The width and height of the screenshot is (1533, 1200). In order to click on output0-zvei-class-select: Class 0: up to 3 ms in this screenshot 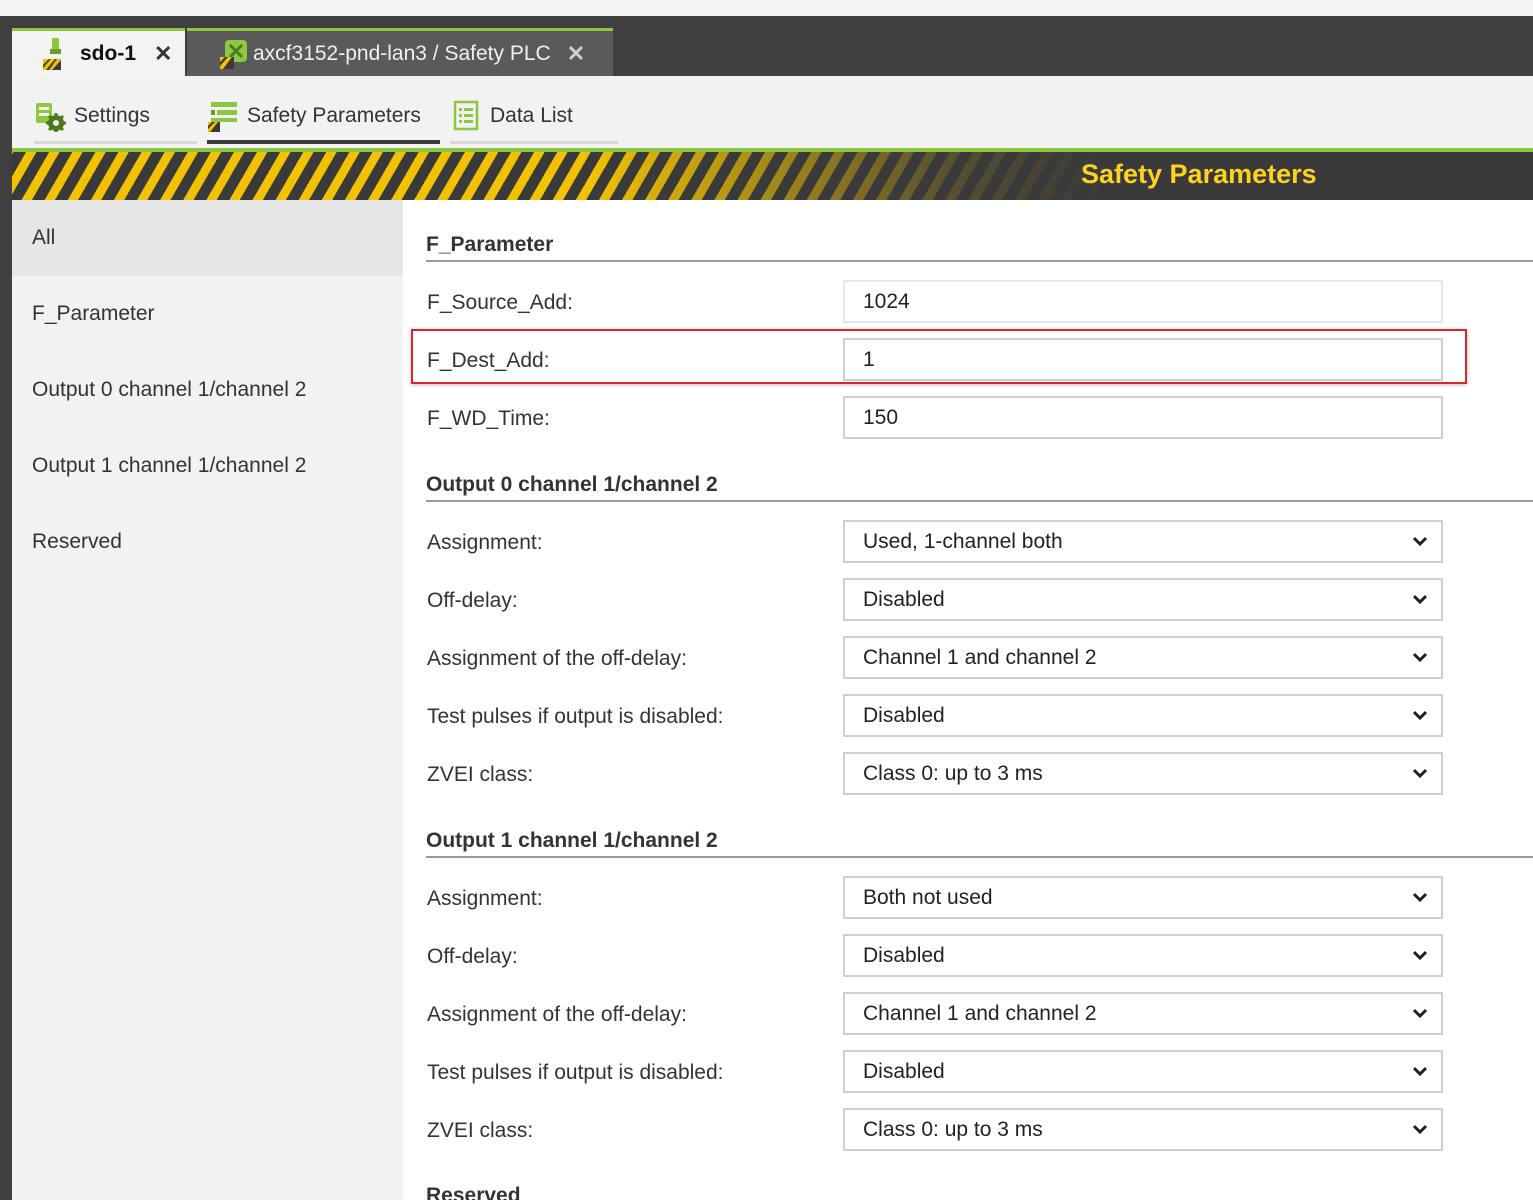, I will do `click(1143, 773)`.